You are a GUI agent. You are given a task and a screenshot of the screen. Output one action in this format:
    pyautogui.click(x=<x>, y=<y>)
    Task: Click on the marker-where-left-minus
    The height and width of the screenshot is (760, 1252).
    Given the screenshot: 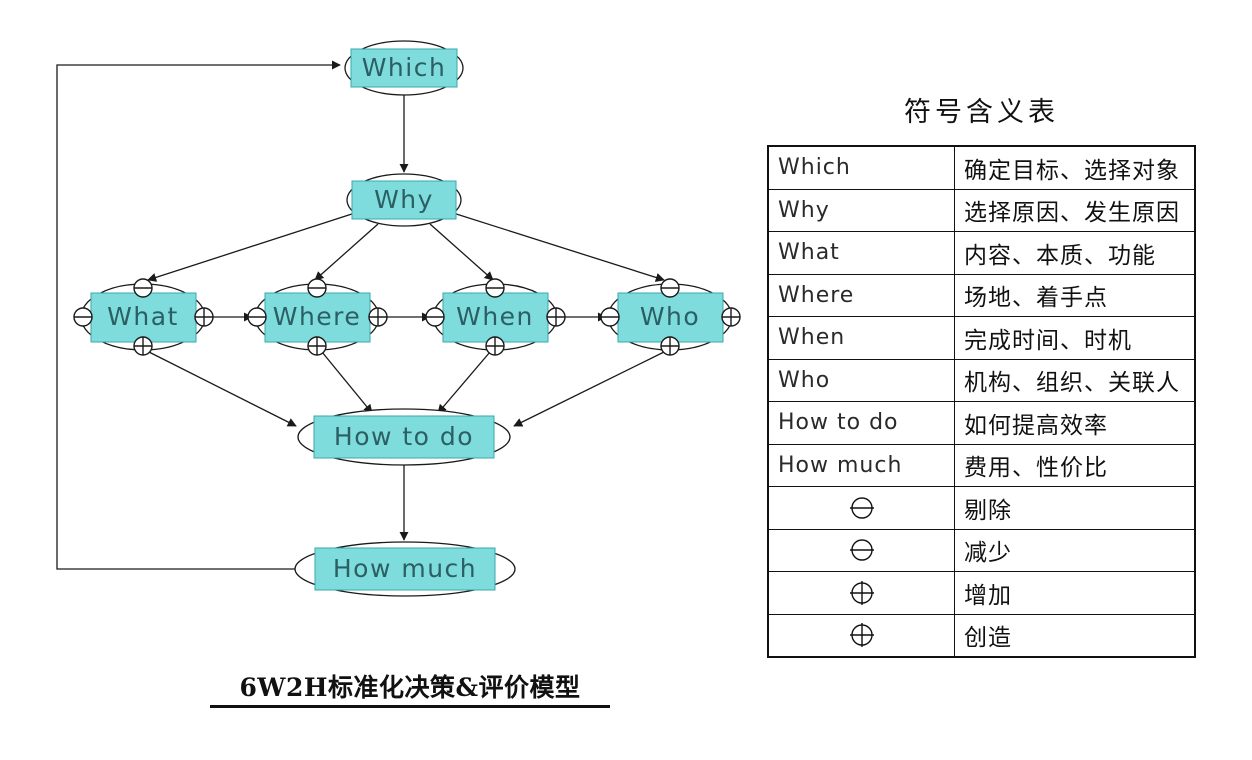 What is the action you would take?
    pyautogui.click(x=257, y=317)
    